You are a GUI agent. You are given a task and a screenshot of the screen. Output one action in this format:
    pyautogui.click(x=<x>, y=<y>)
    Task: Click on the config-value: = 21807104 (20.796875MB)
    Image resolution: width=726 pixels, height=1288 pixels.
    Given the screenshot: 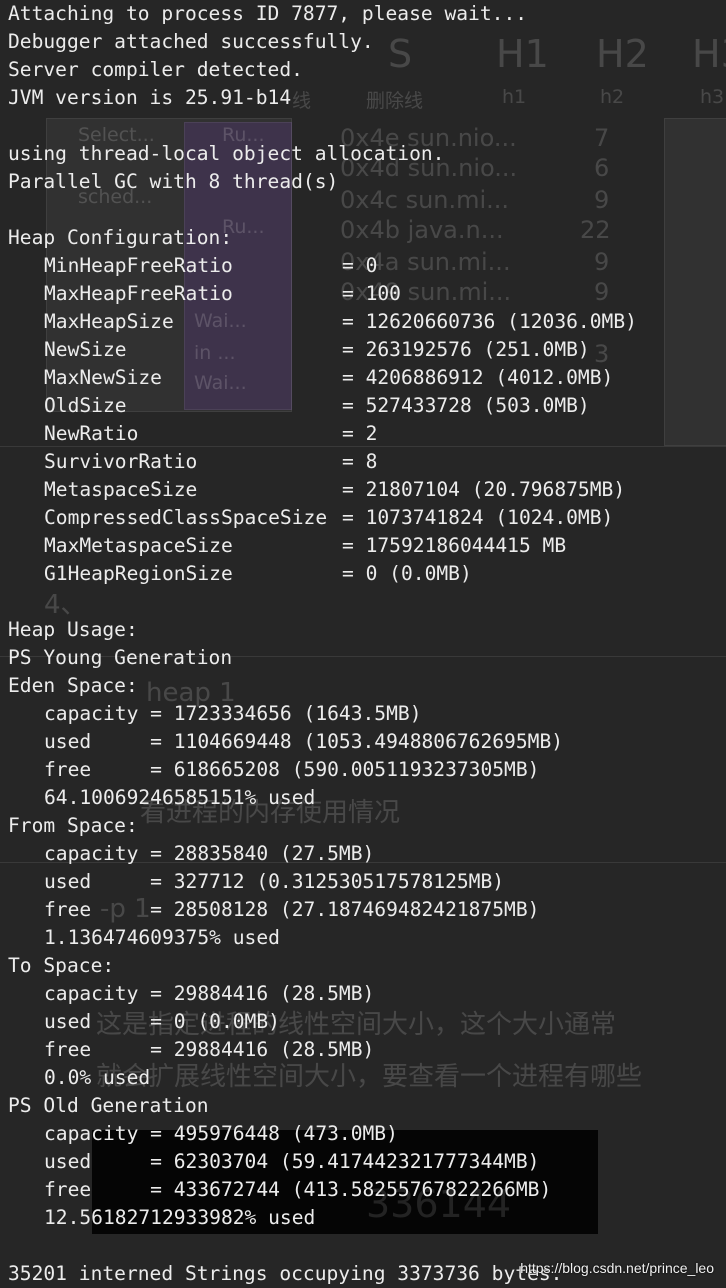 What is the action you would take?
    pyautogui.click(x=484, y=489)
    